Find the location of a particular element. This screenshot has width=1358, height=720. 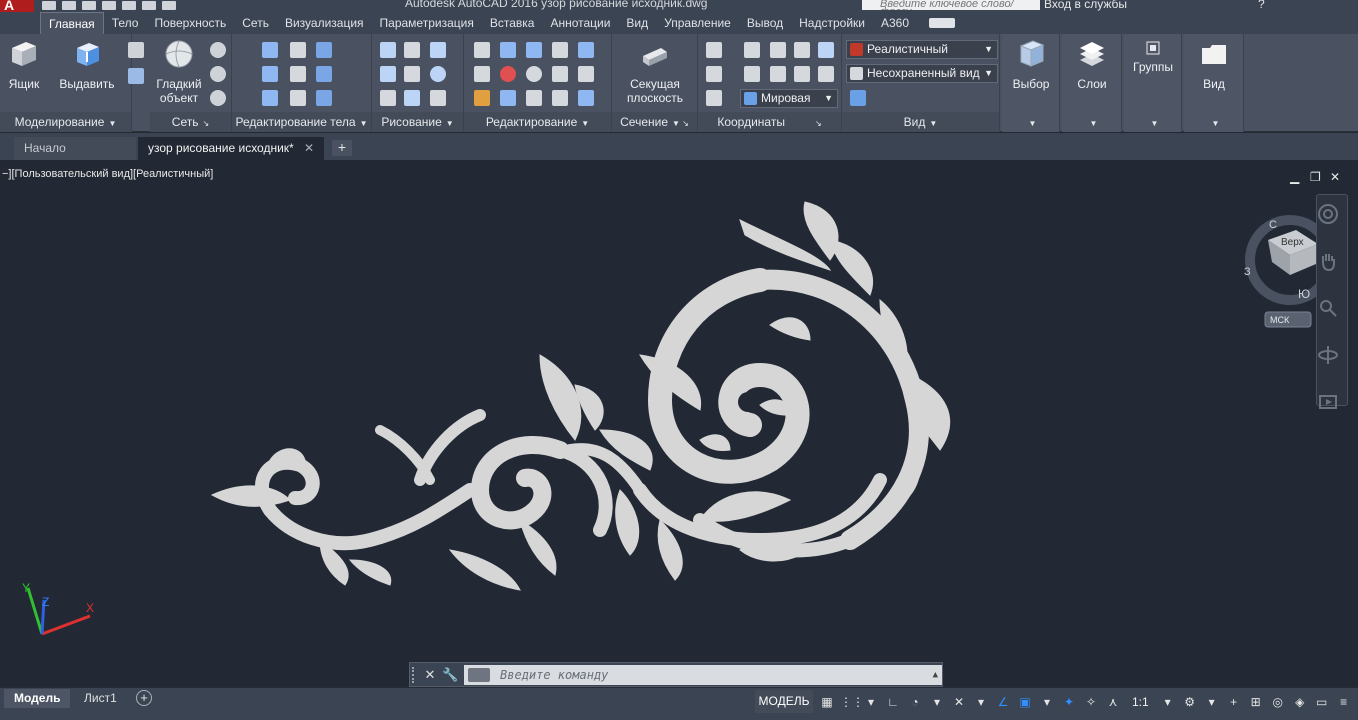

panel-label-coordinates: Координаты ↘ is located at coordinates (769, 122).